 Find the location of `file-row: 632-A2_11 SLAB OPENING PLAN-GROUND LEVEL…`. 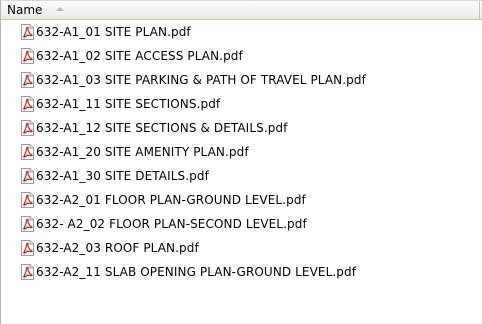

file-row: 632-A2_11 SLAB OPENING PLAN-GROUND LEVEL… is located at coordinates (241, 272).